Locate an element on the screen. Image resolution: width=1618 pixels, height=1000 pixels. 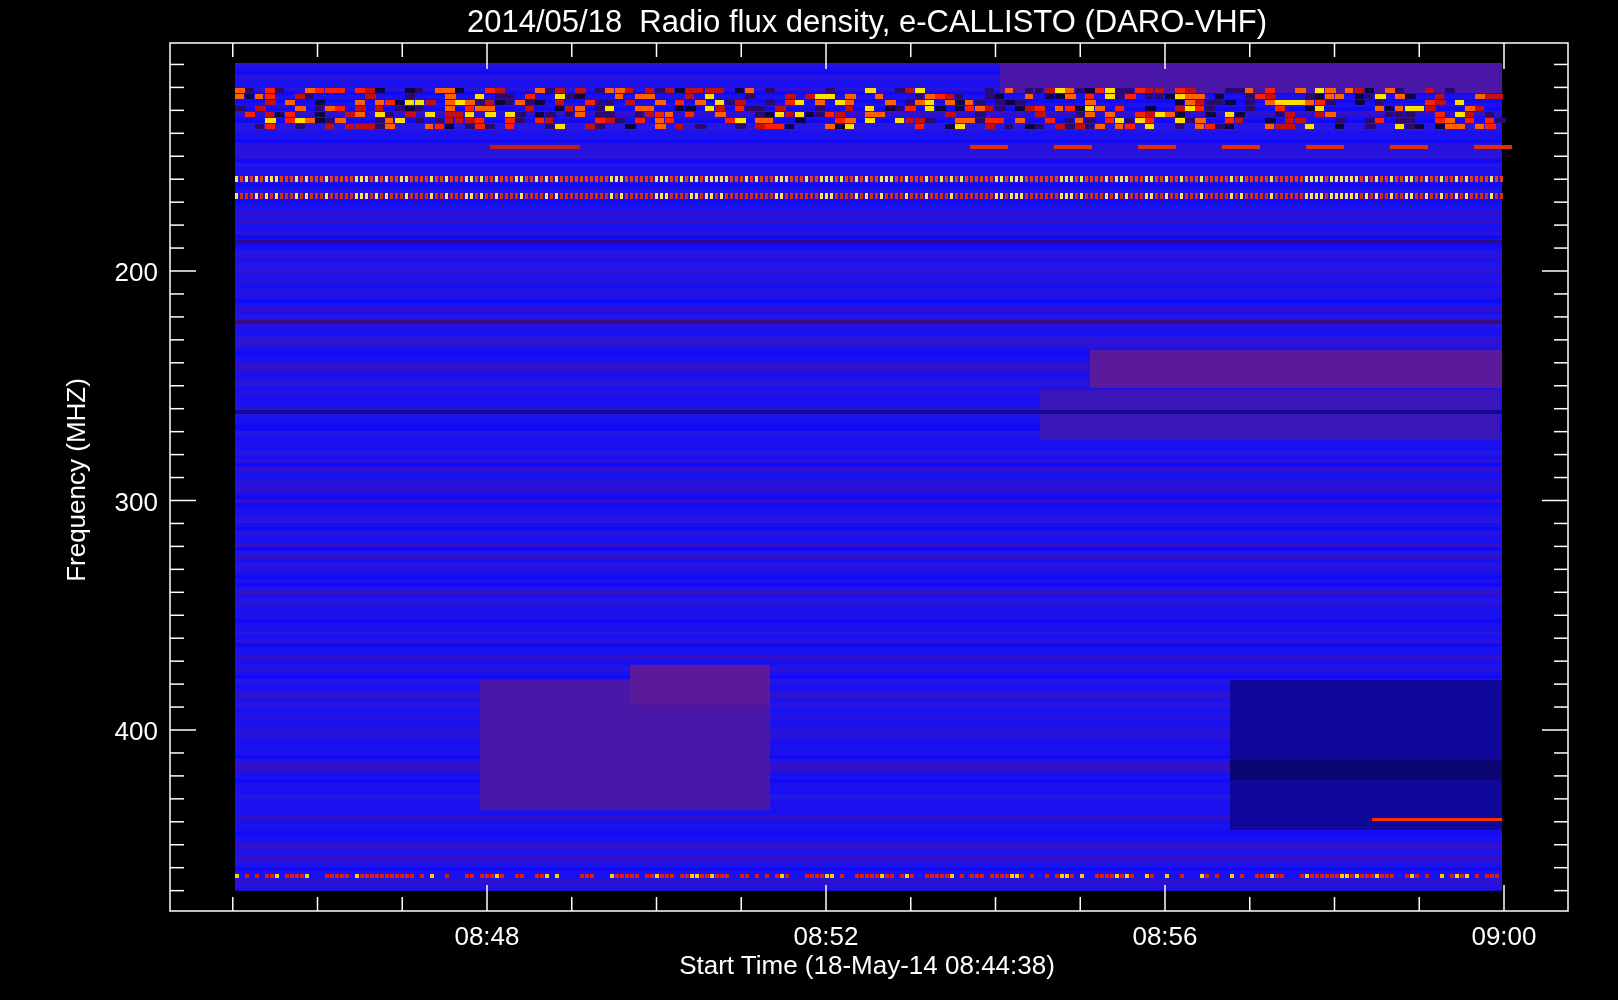
tick-label: 300 is located at coordinates (136, 501).